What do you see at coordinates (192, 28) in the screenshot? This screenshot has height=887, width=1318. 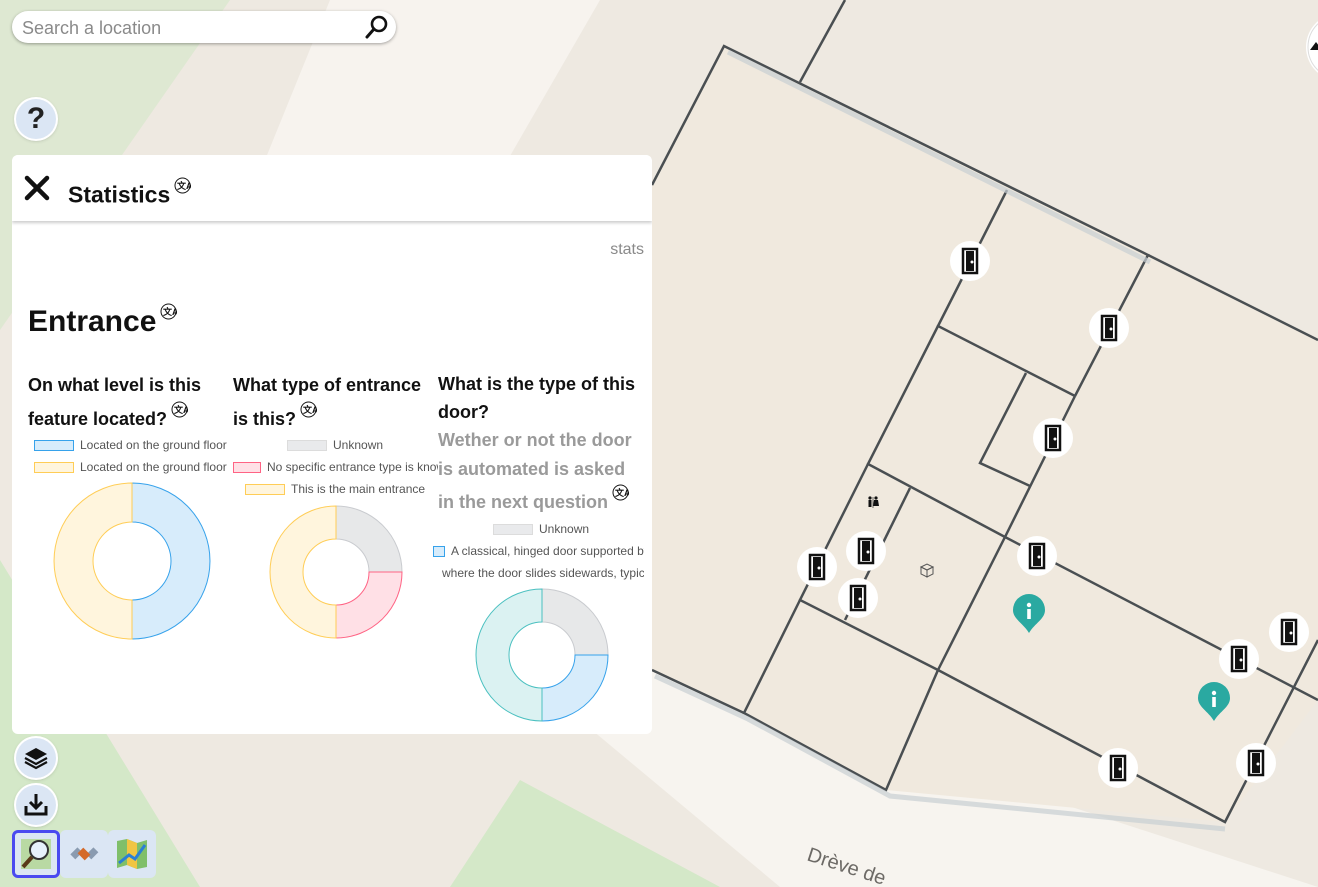 I see `search-input` at bounding box center [192, 28].